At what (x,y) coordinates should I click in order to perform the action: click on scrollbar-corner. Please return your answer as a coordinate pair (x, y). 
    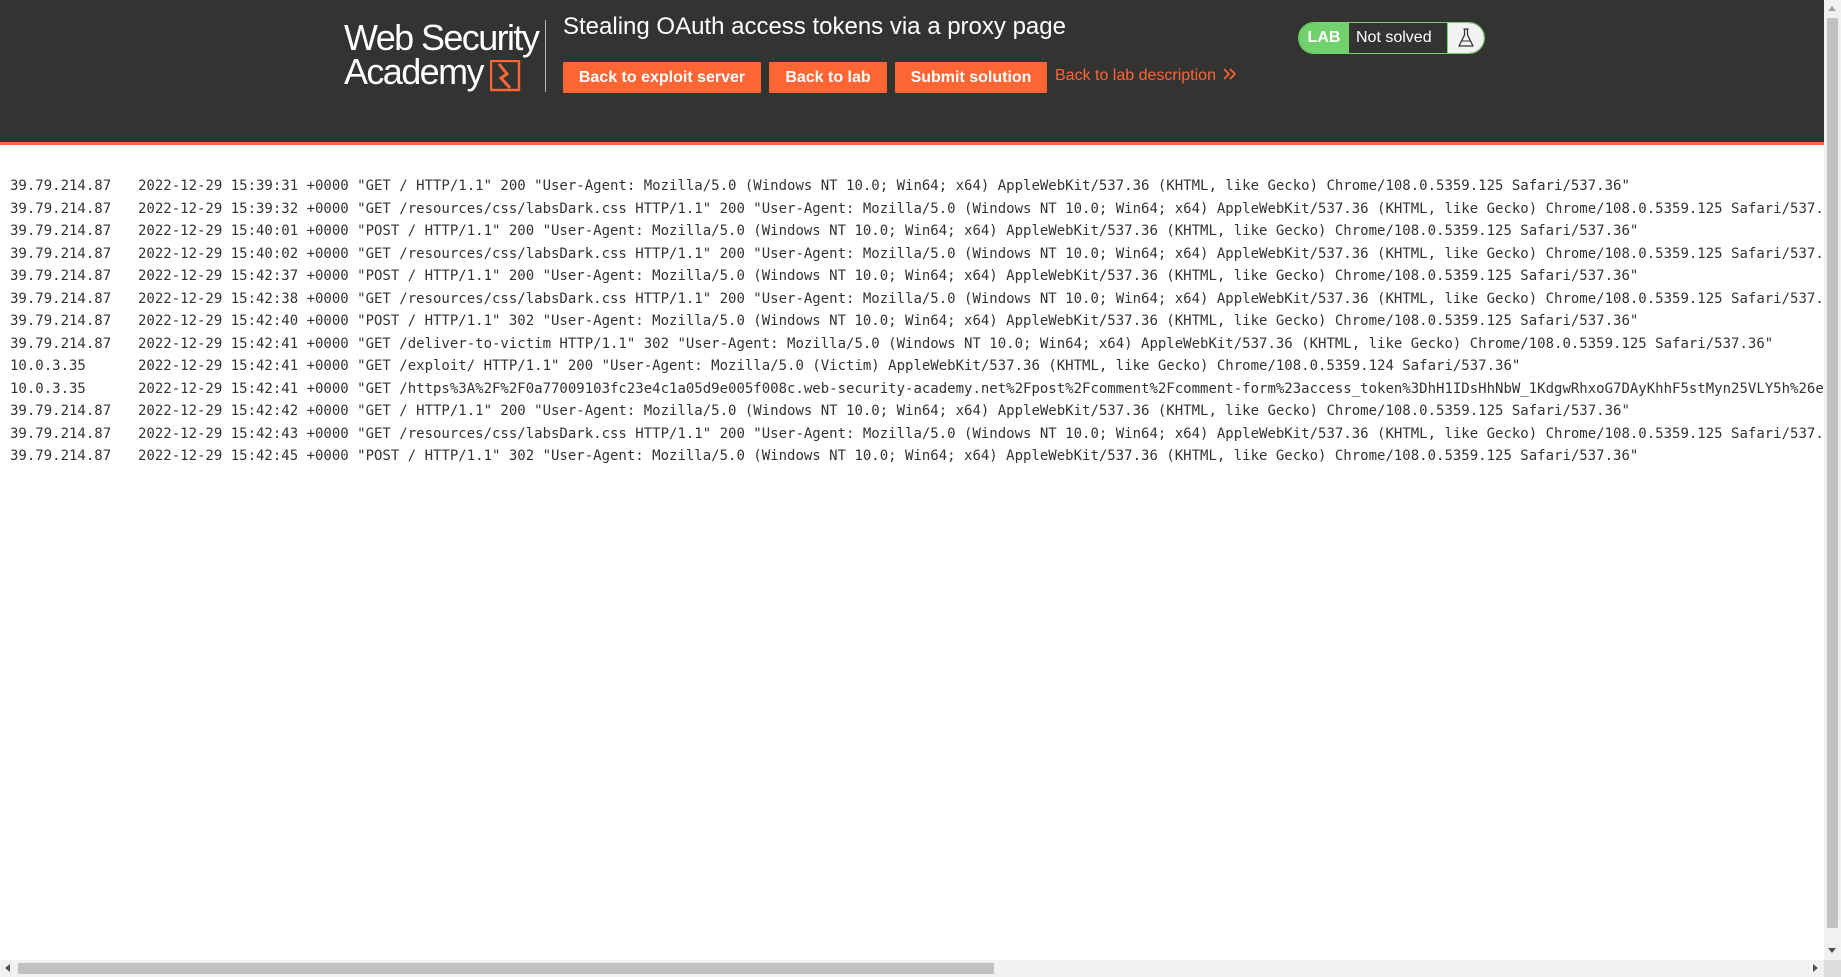
    Looking at the image, I should click on (1832, 968).